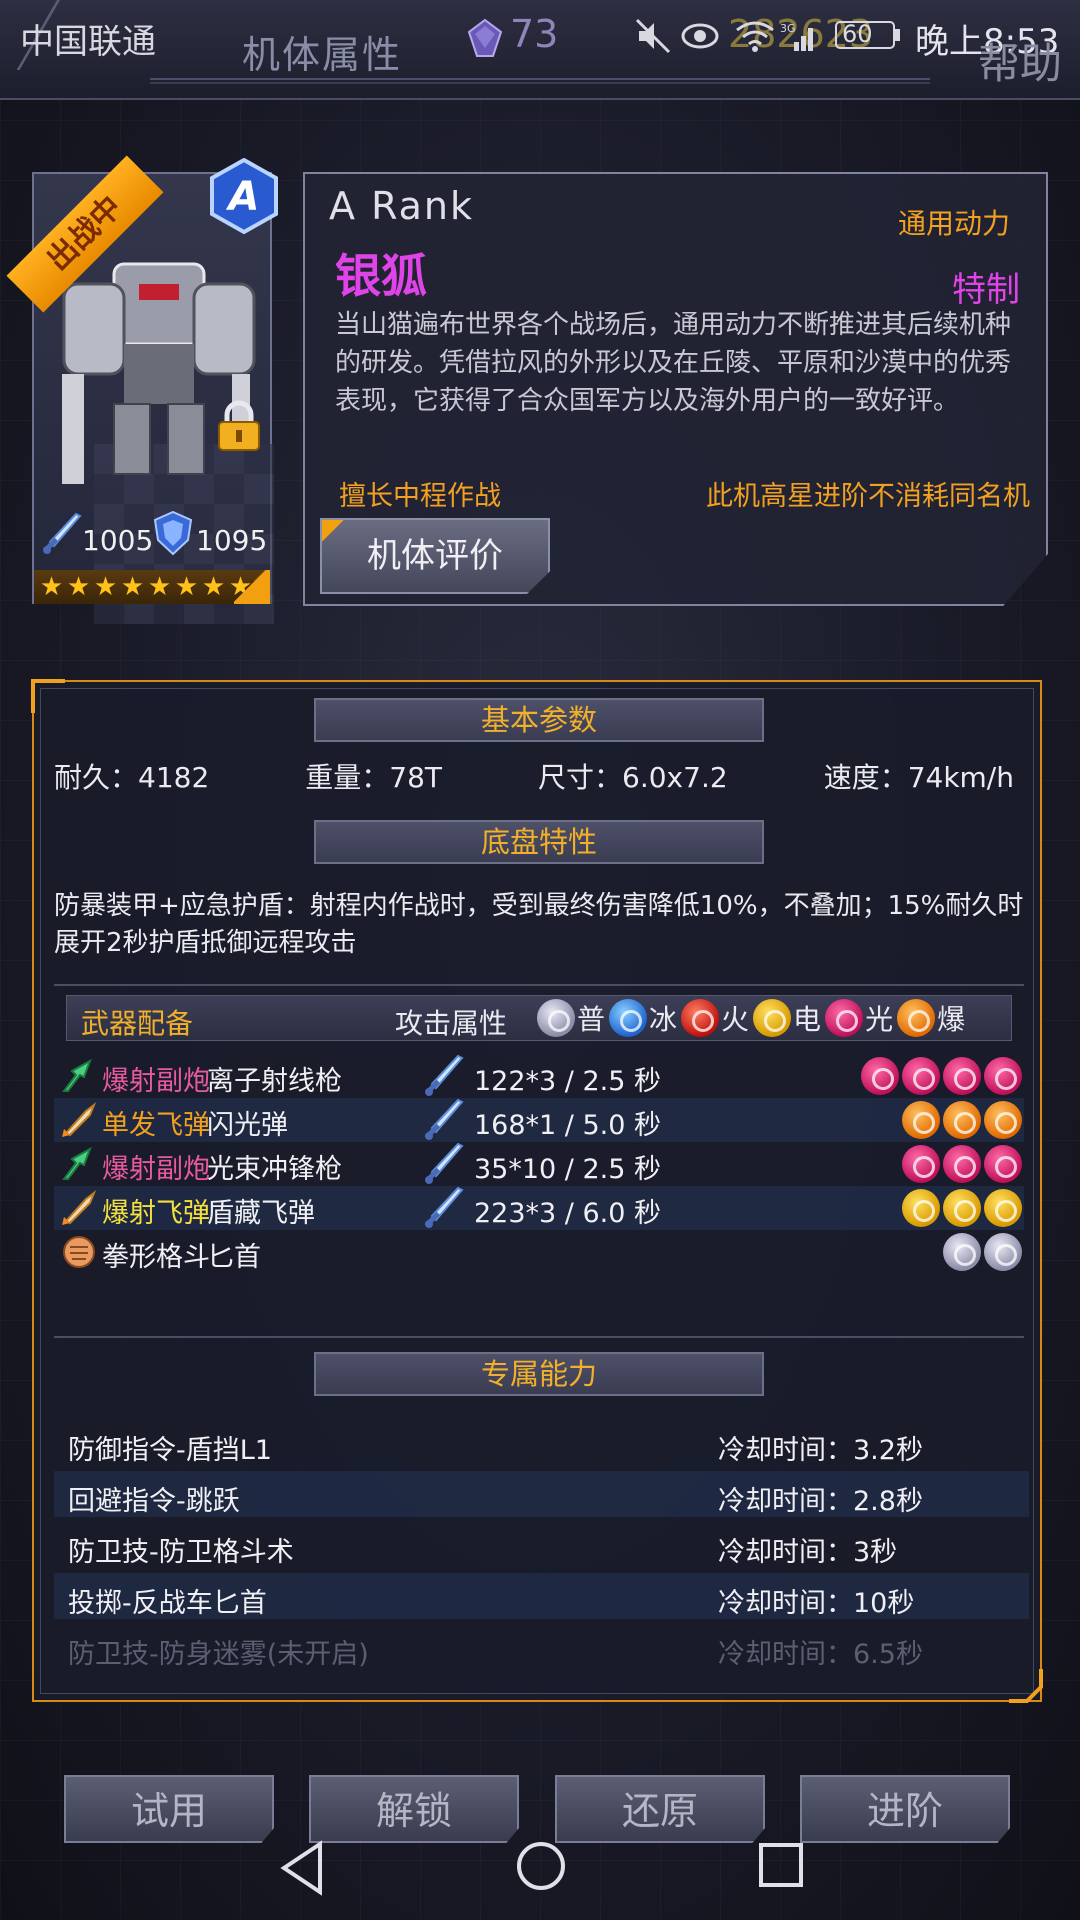 This screenshot has height=1920, width=1080. Describe the element at coordinates (239, 425) in the screenshot. I see `lock-icon` at that location.